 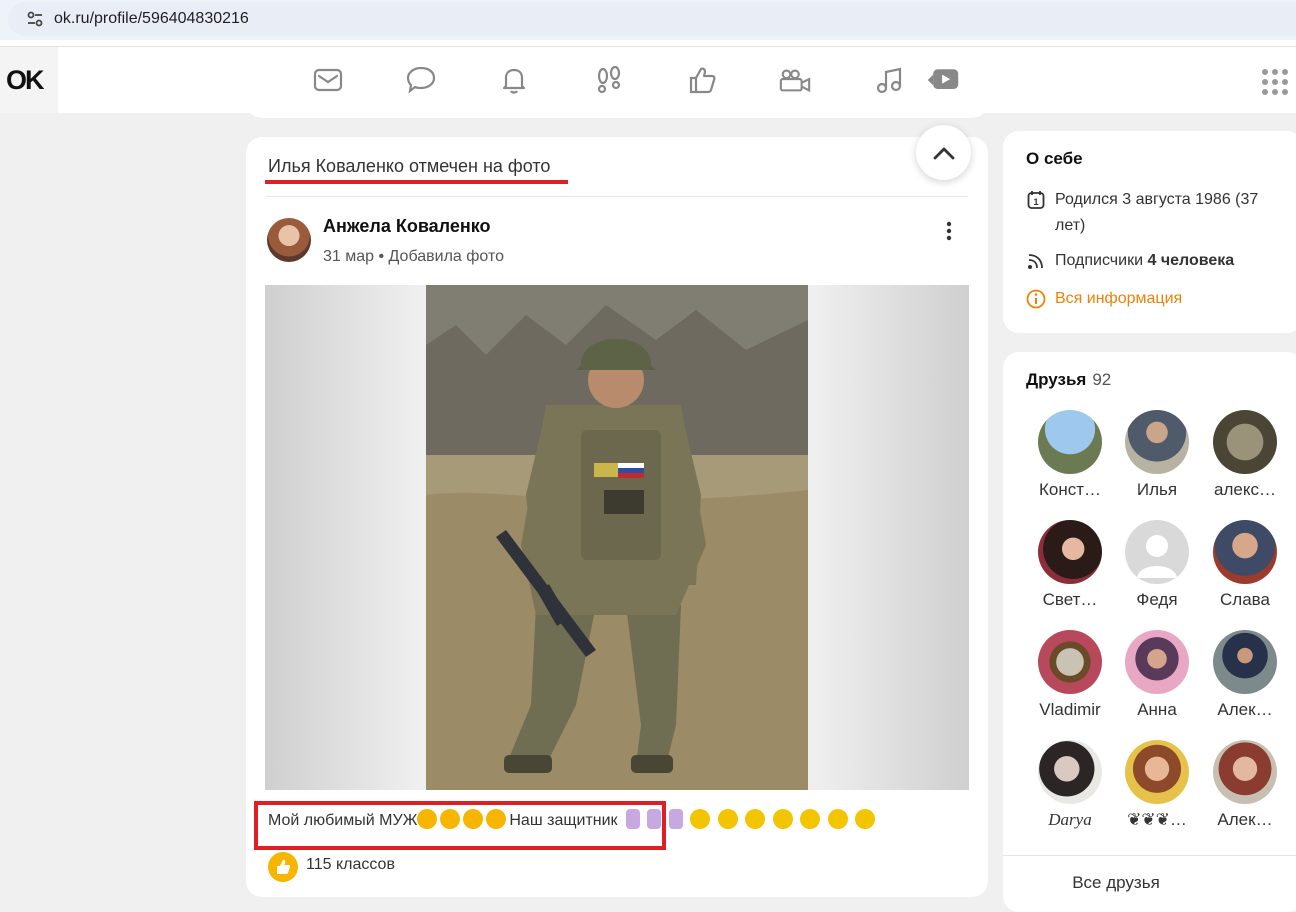 I want to click on birth-date: Родился 3 августа 1986 (37 лет), so click(x=1157, y=212).